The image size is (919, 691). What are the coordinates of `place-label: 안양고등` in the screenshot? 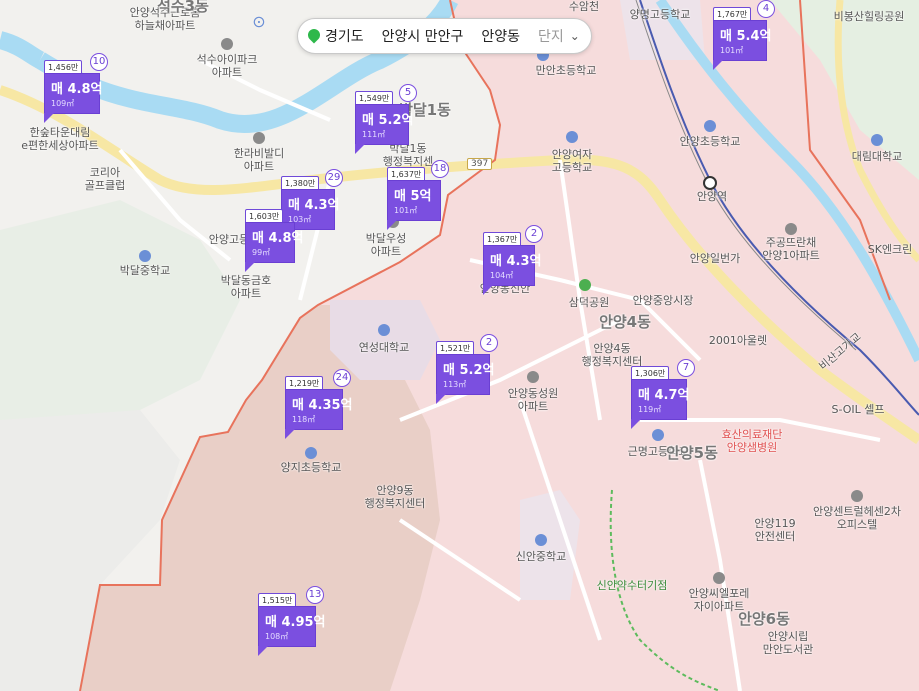 It's located at (229, 239).